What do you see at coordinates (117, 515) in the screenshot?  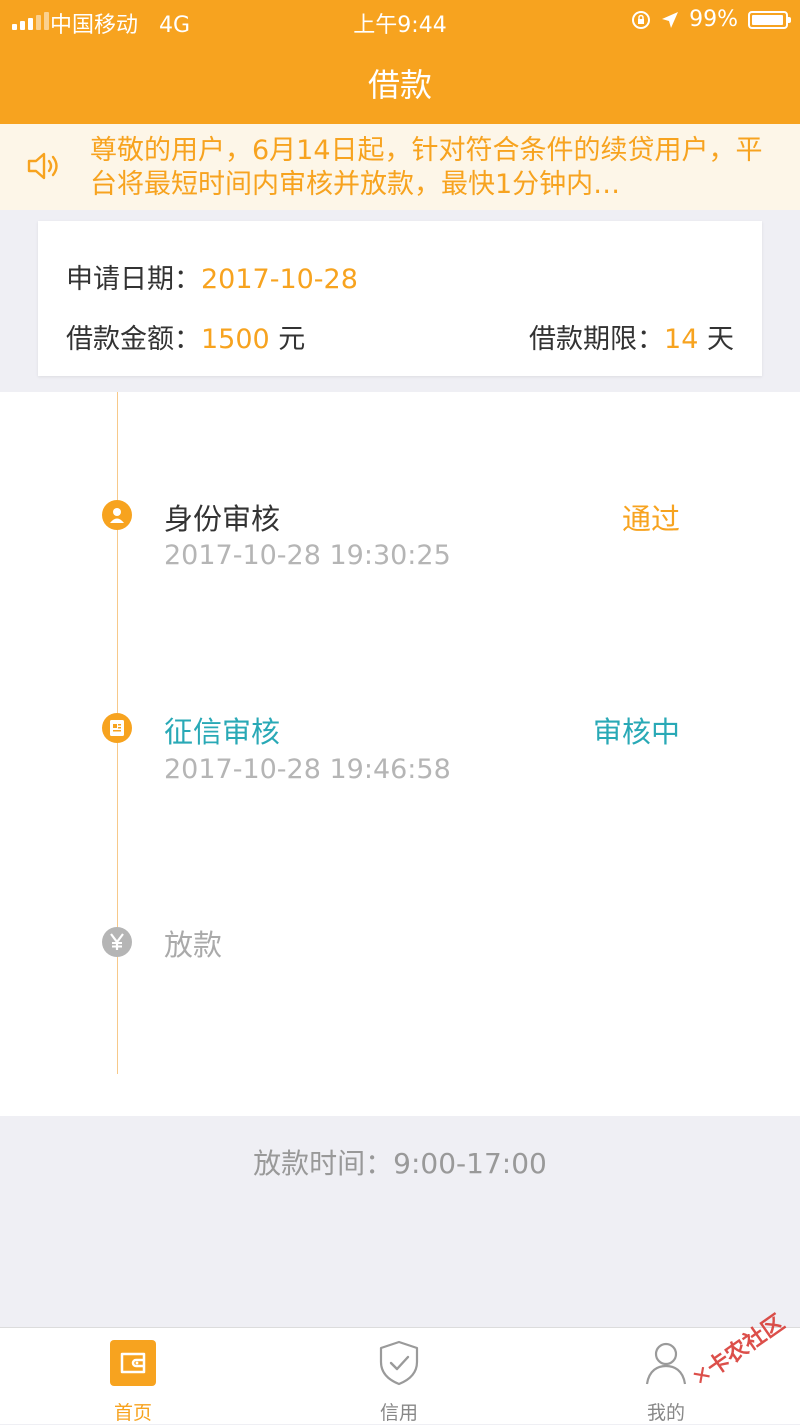 I see `user-icon` at bounding box center [117, 515].